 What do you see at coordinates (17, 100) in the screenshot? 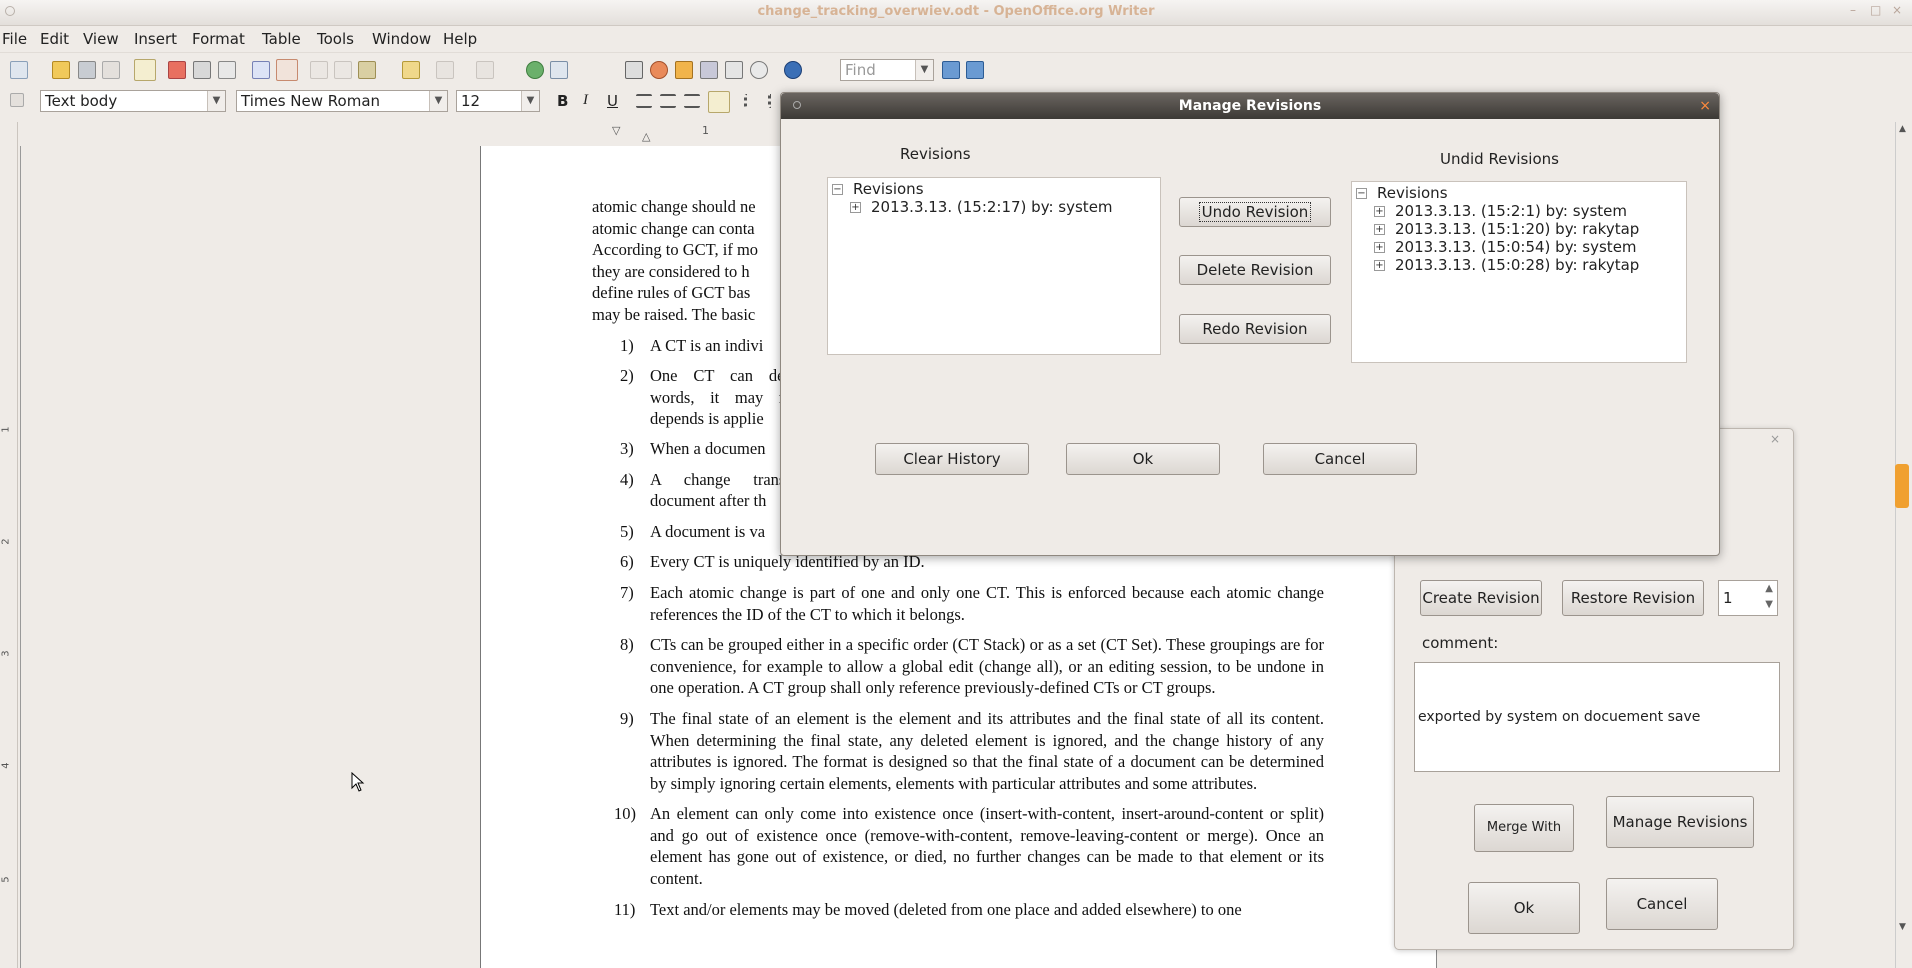
I see `styles-icon` at bounding box center [17, 100].